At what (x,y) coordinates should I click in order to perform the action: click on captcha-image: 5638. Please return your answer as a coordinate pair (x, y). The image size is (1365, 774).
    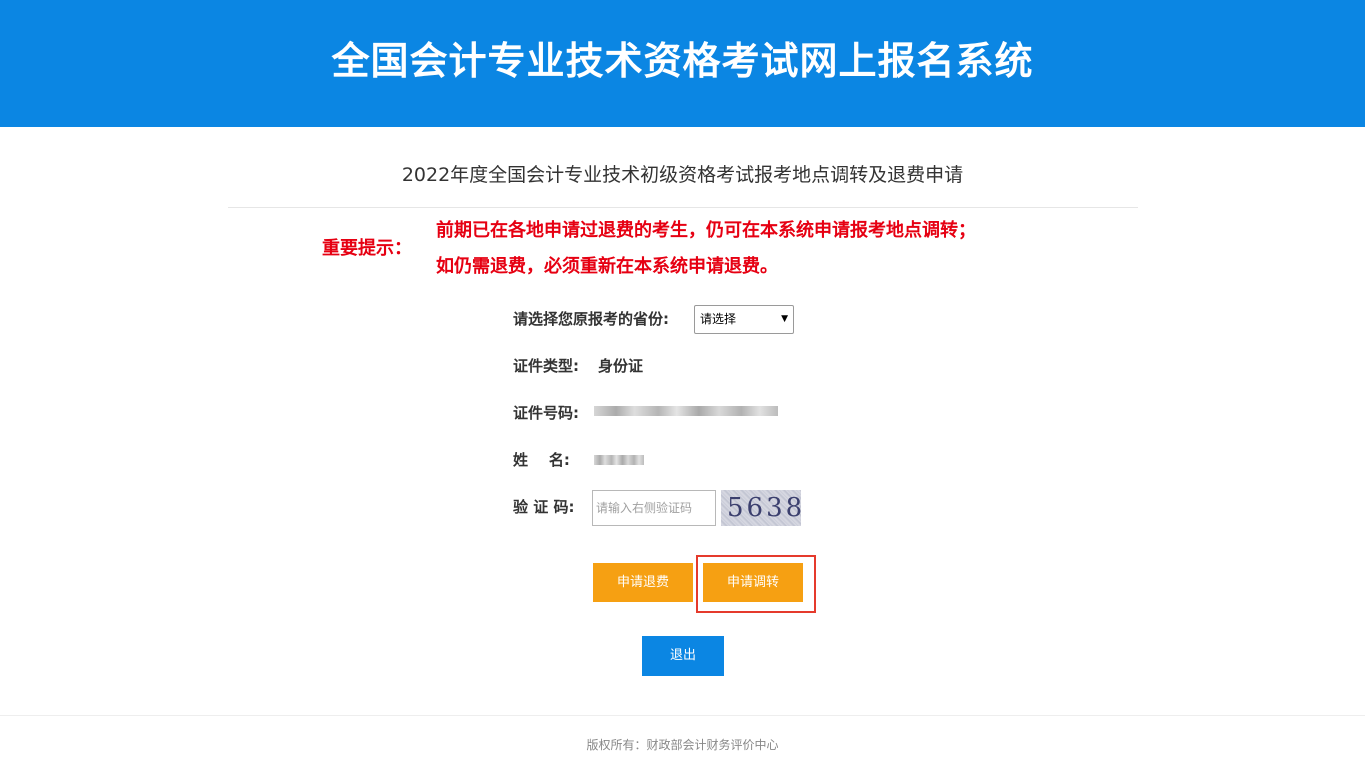
    Looking at the image, I should click on (761, 508).